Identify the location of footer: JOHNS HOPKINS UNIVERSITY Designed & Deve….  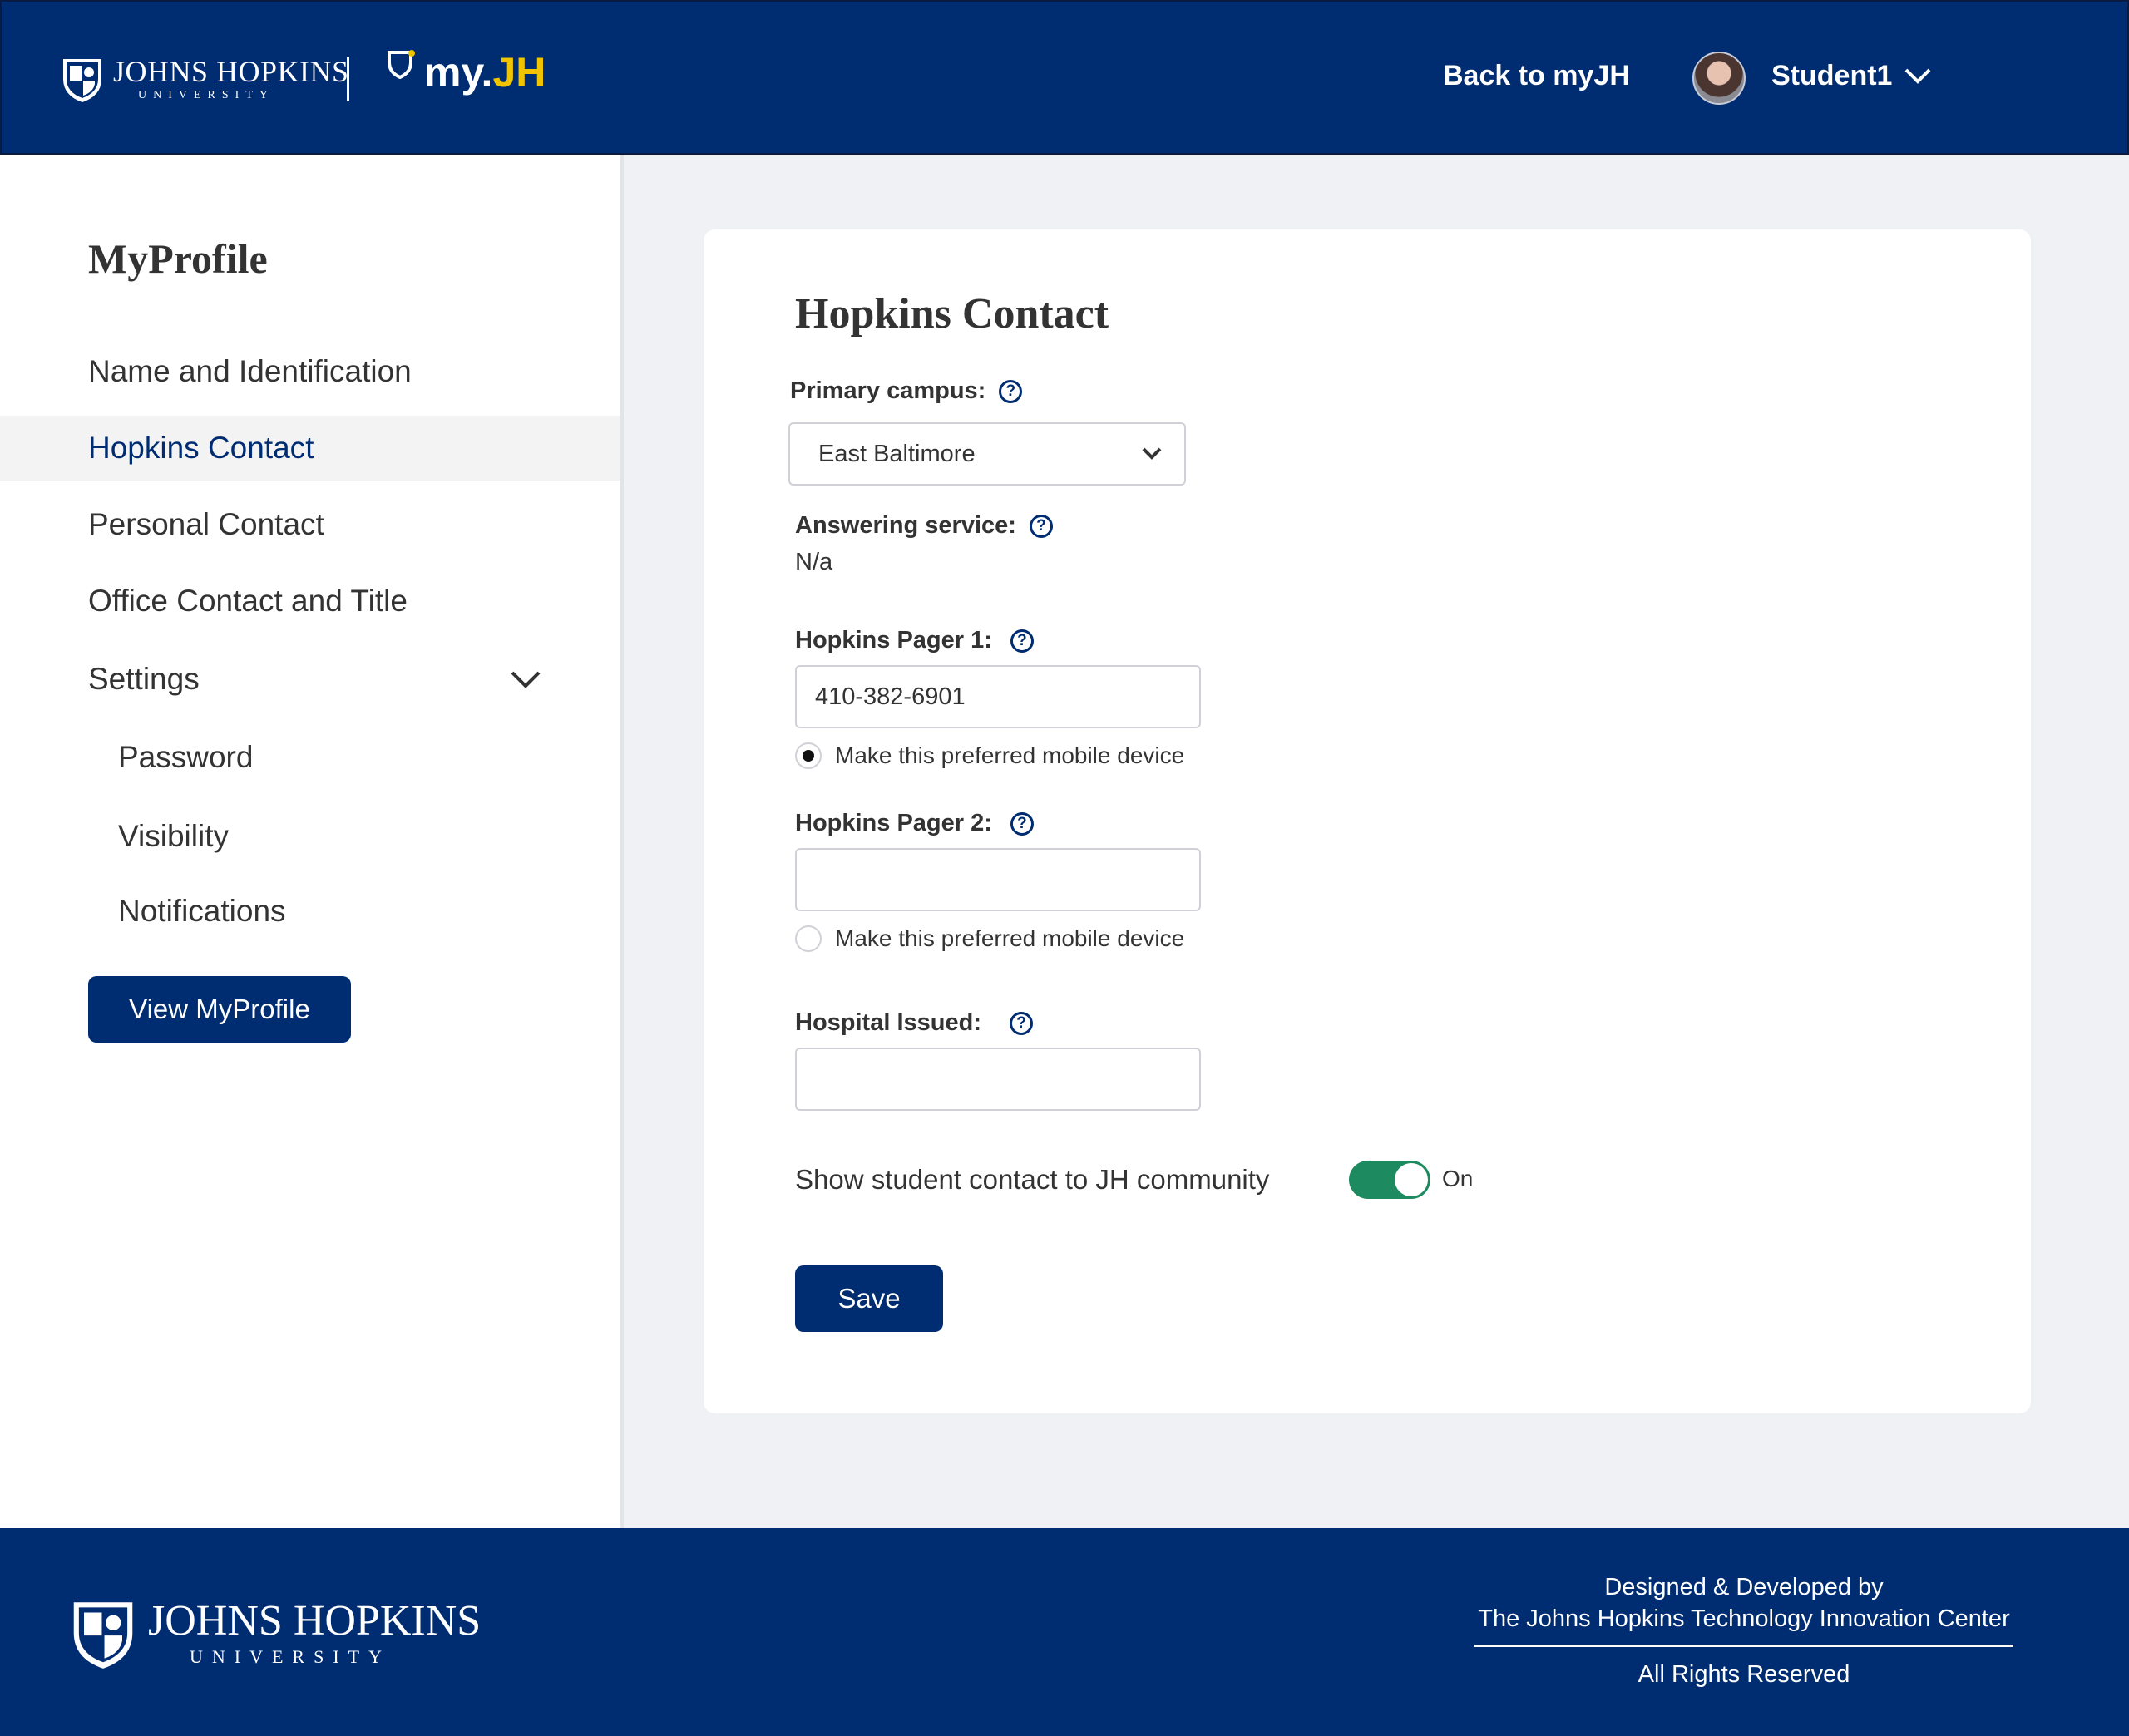
(1064, 1632).